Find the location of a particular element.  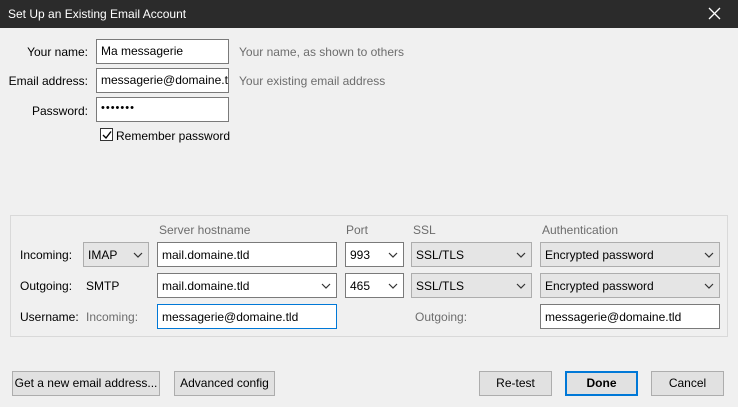

outgoing-auth-select: Encrypted password is located at coordinates (630, 285).